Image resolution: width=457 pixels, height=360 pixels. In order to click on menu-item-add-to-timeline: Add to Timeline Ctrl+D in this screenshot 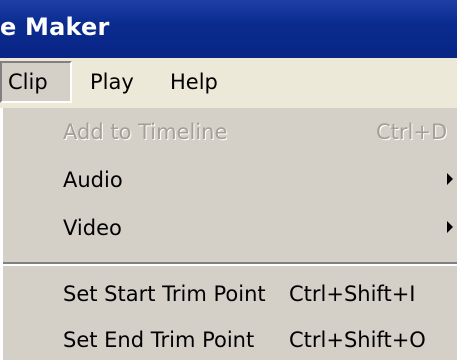, I will do `click(230, 132)`.